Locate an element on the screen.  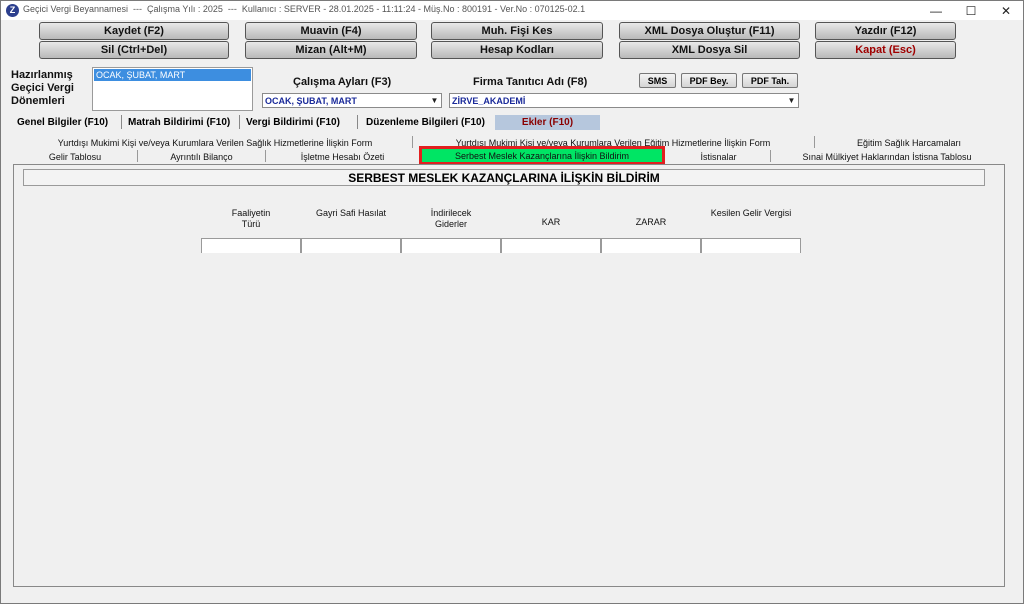
close-icon: ✕ is located at coordinates (1006, 10).